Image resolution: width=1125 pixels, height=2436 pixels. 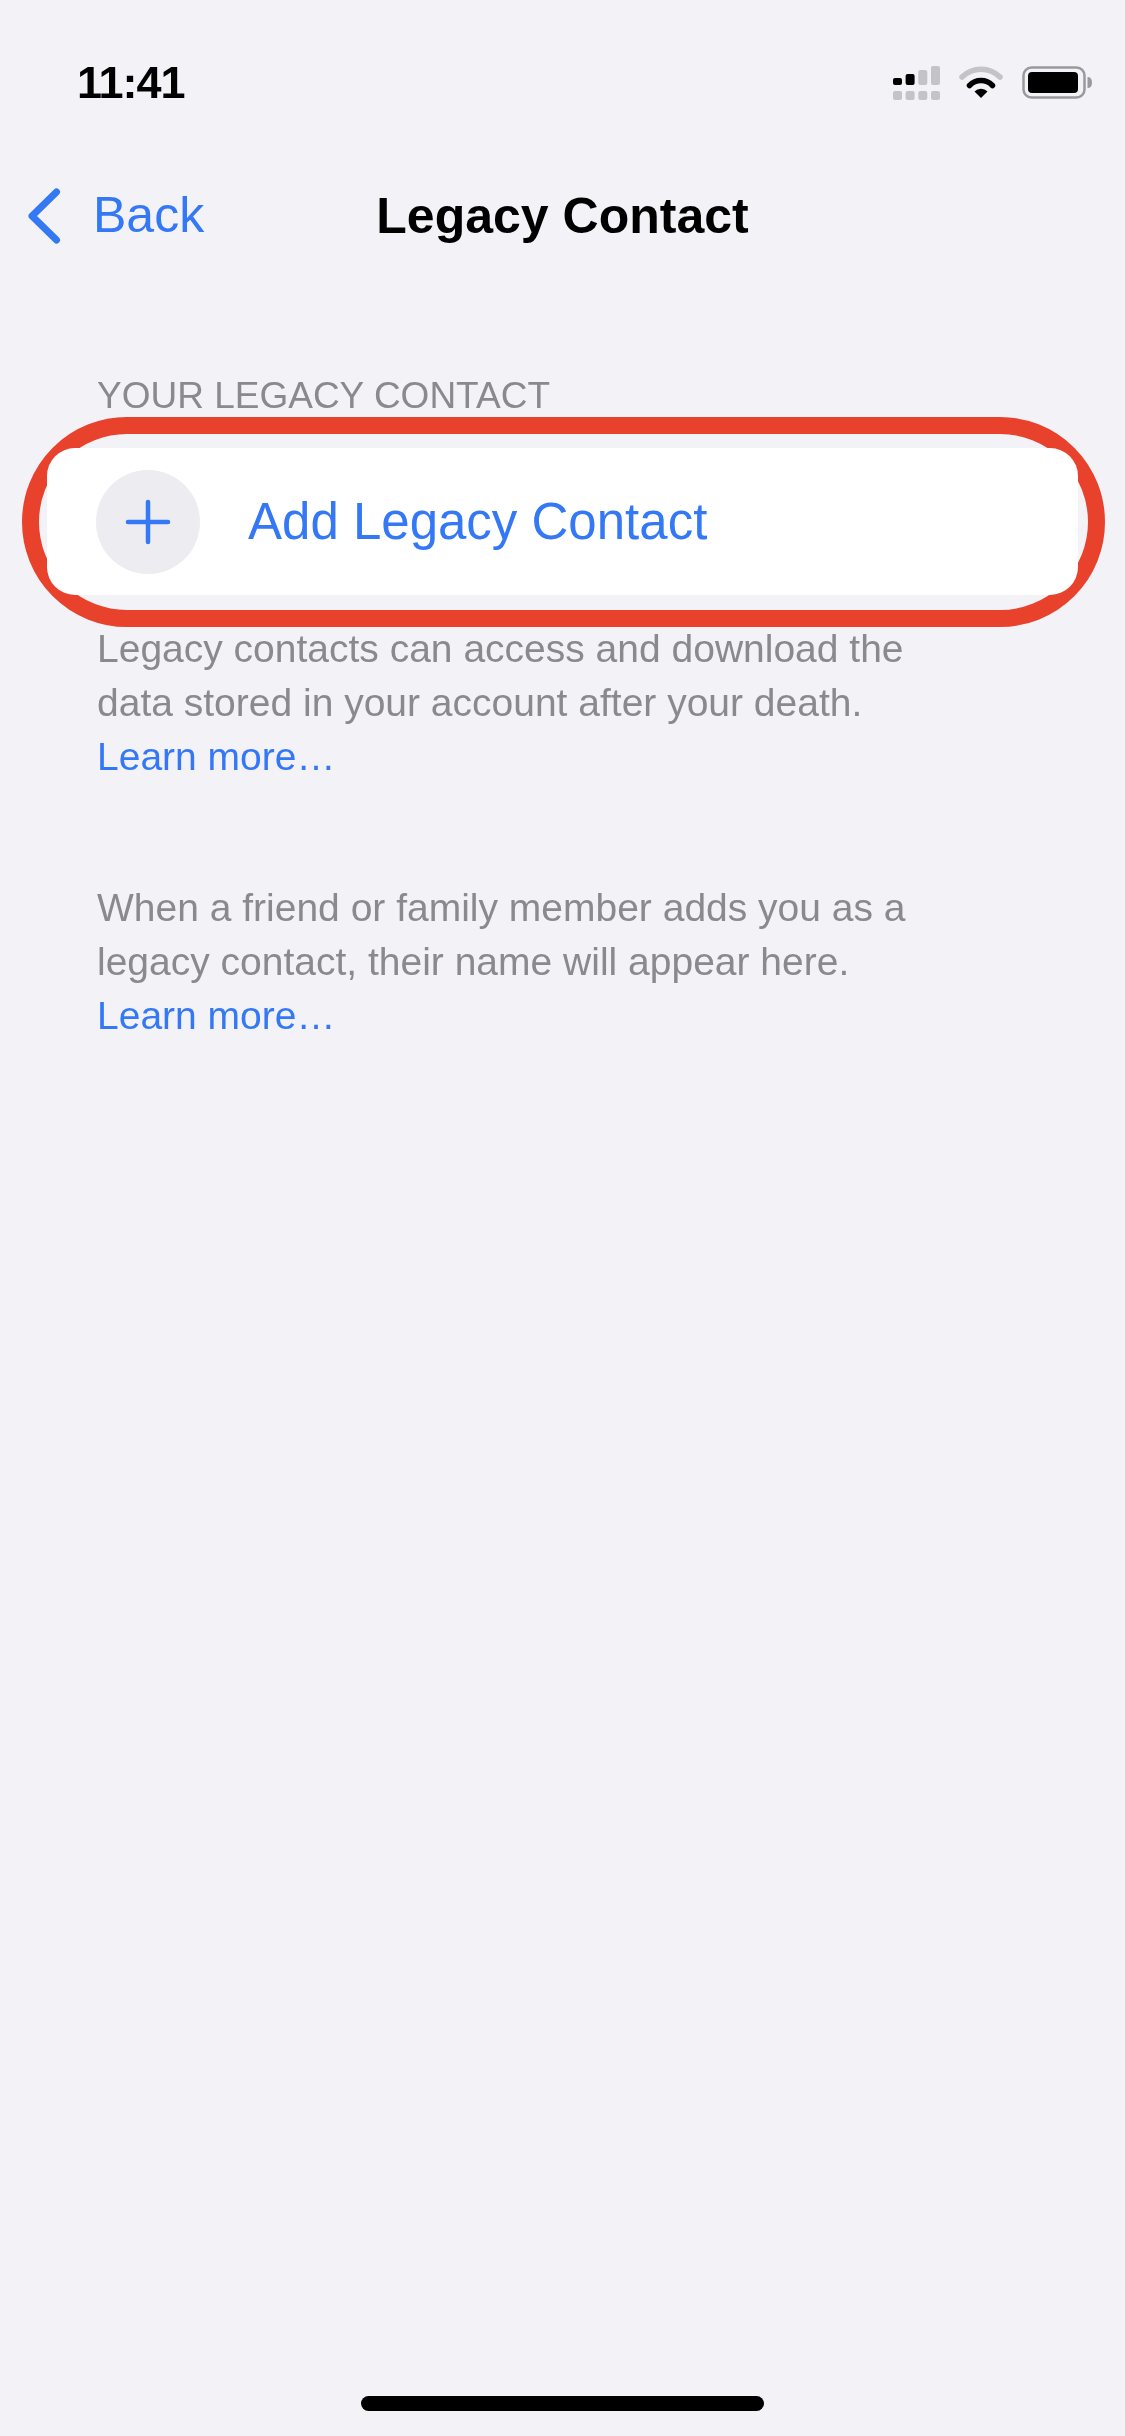 I want to click on back-button: Back, so click(x=102, y=216).